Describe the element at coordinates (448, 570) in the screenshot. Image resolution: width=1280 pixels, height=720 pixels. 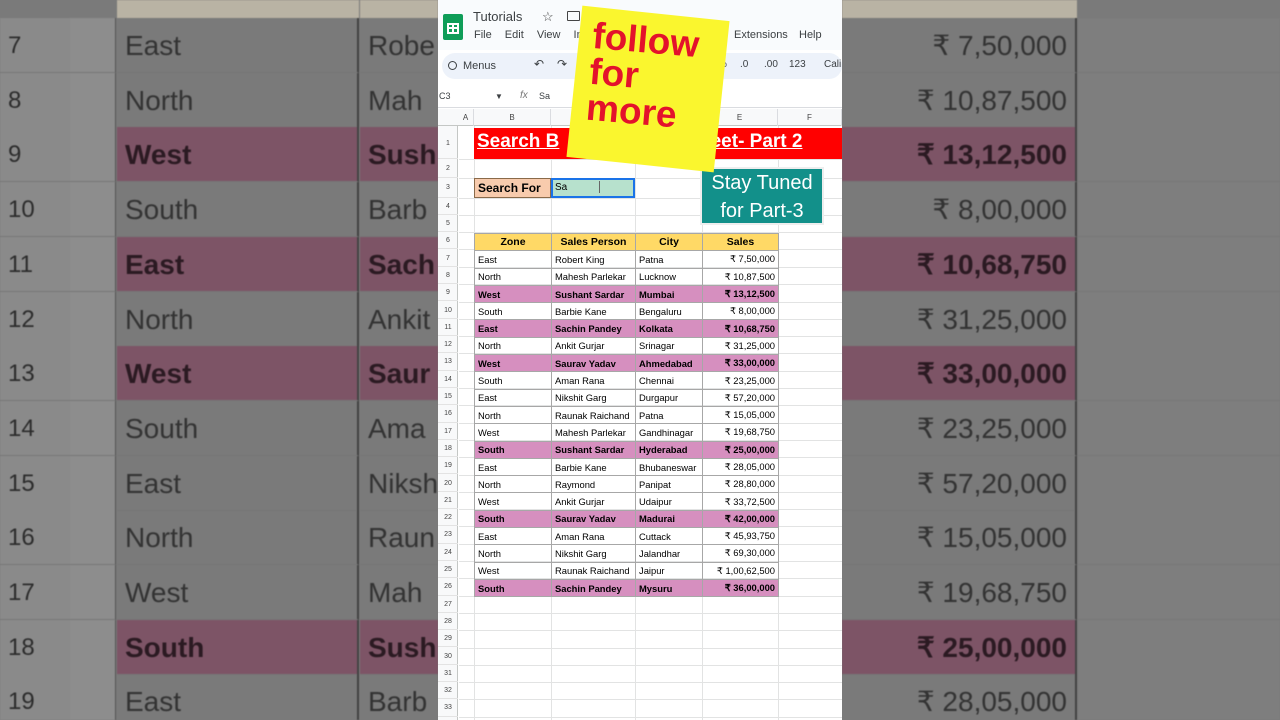
I see `row-header-25: 25` at that location.